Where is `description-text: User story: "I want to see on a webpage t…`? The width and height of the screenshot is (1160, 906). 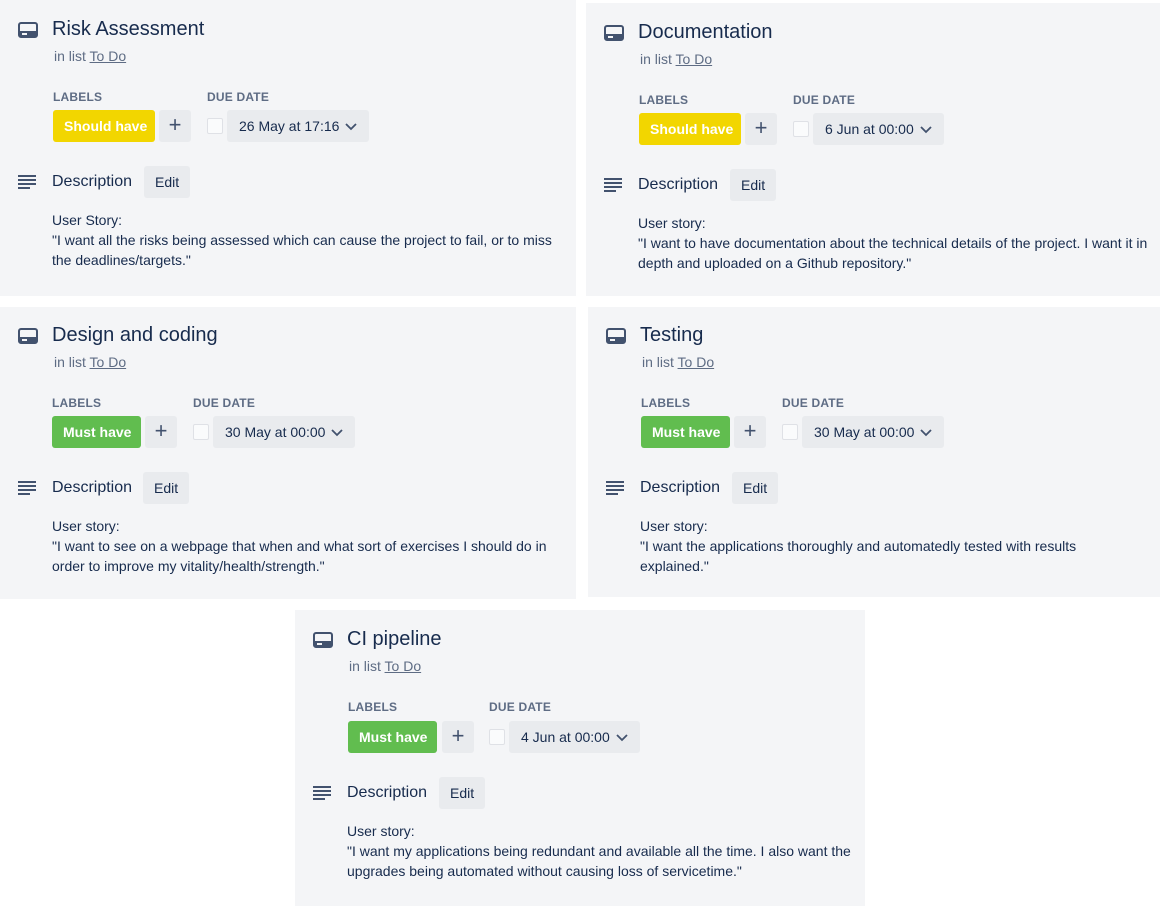 description-text: User story: "I want to see on a webpage t… is located at coordinates (303, 546).